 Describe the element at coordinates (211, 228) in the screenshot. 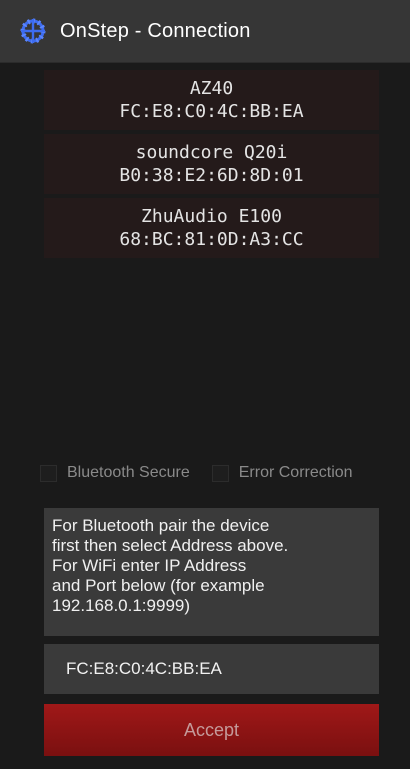

I see `device-item-zhuaudio-e100: ZhuAudio E100 68:BC:81:0D:A3:CC` at that location.